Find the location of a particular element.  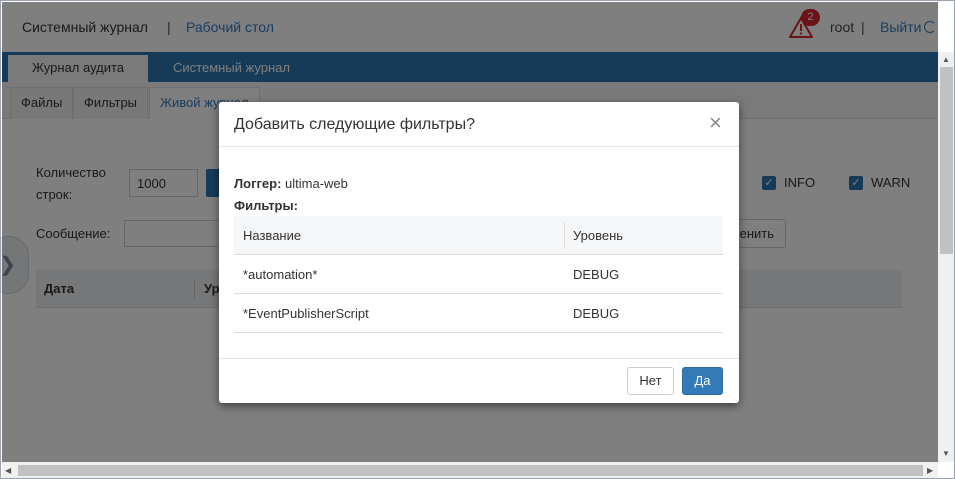

scroll-up-icon: ▲ is located at coordinates (946, 59).